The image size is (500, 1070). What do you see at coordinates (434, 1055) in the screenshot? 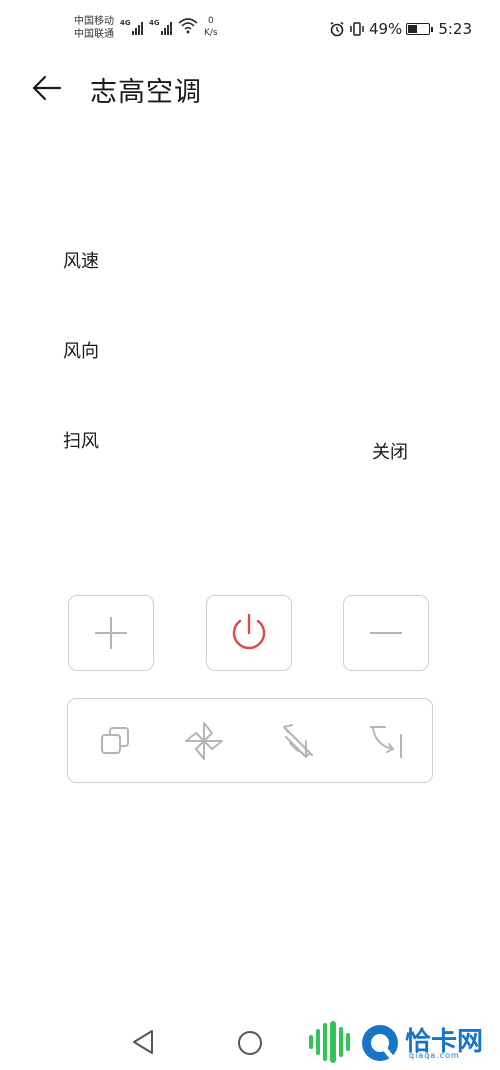
I see `watermark-domain: qiaqa.com` at bounding box center [434, 1055].